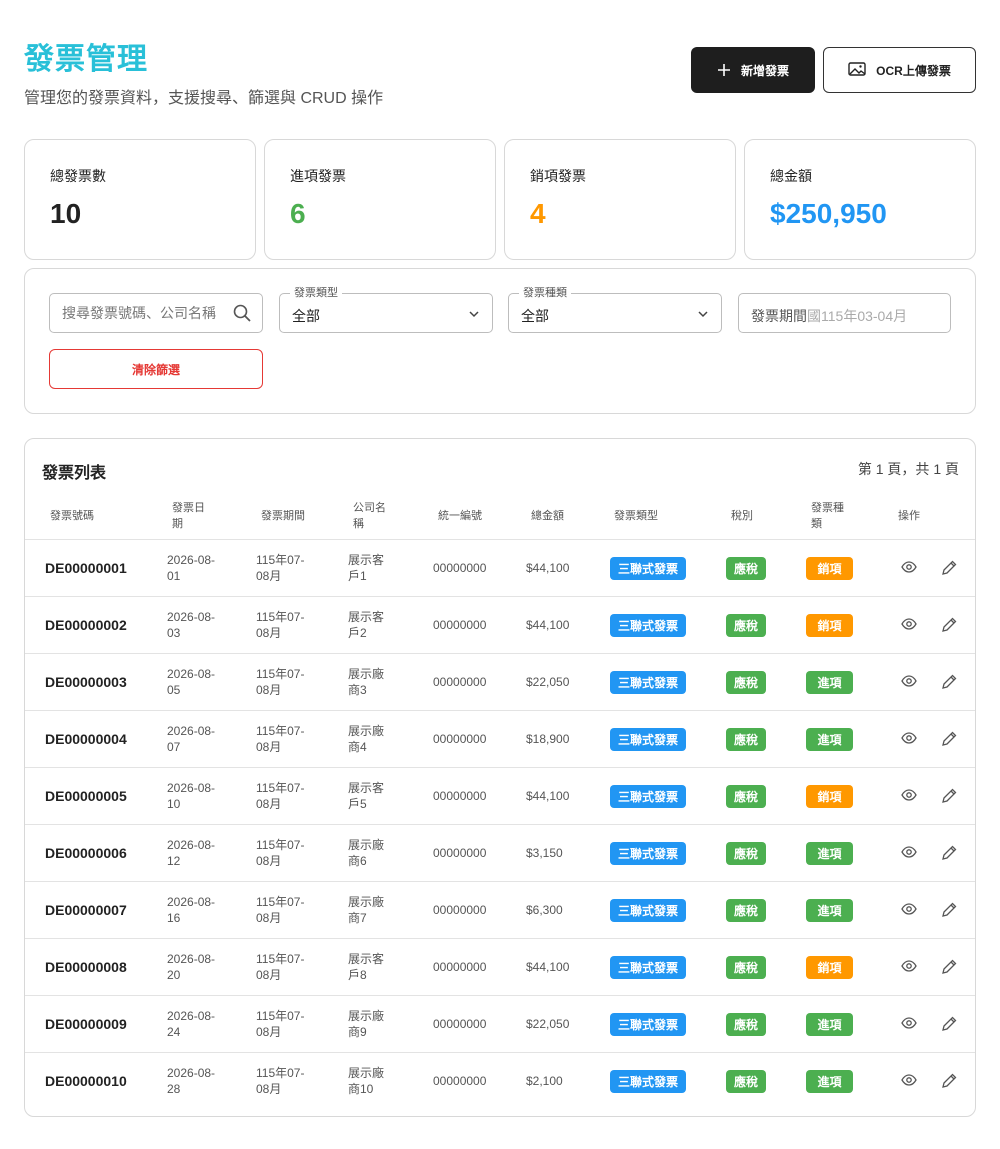 Image resolution: width=1000 pixels, height=1149 pixels. I want to click on total-amount: $3,150, so click(544, 853).